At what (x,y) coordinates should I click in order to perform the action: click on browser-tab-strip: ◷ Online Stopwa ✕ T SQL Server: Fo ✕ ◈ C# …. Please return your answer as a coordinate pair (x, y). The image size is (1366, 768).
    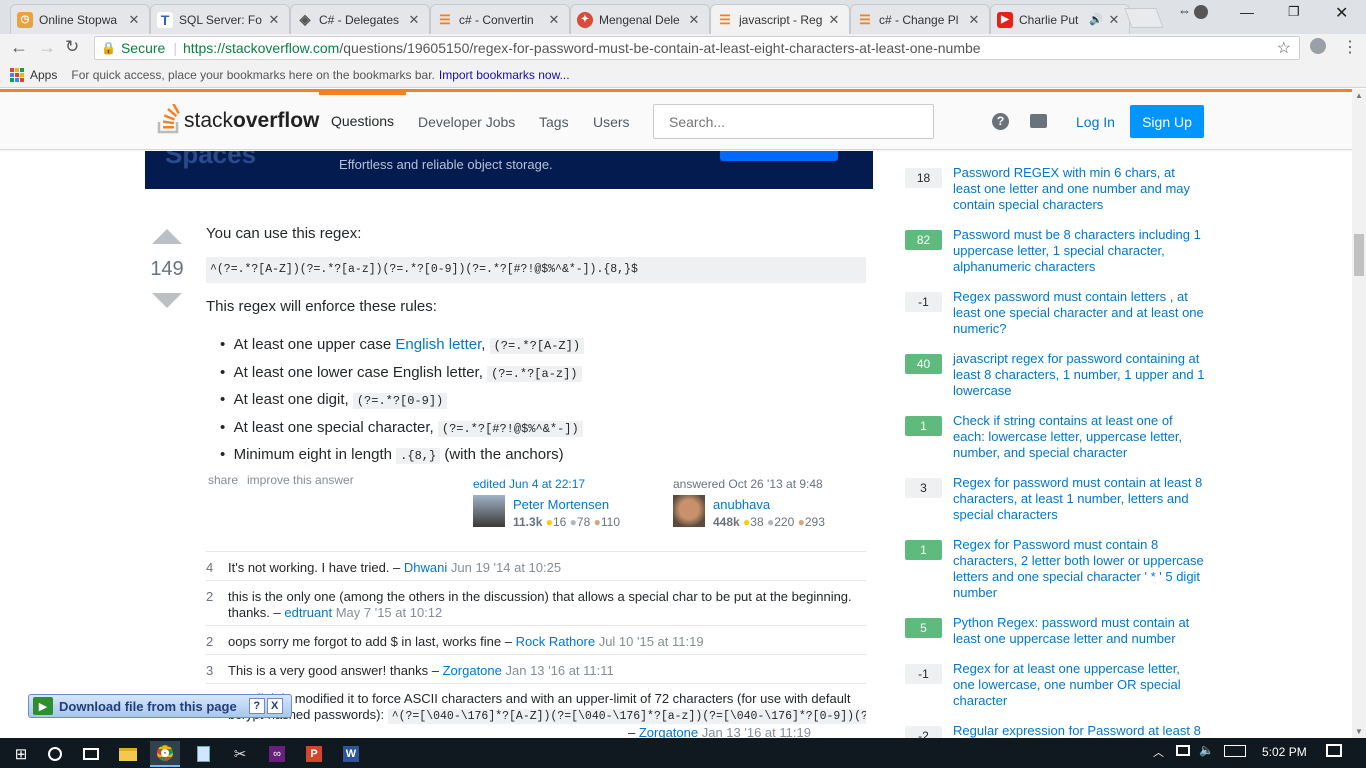
    Looking at the image, I should click on (683, 17).